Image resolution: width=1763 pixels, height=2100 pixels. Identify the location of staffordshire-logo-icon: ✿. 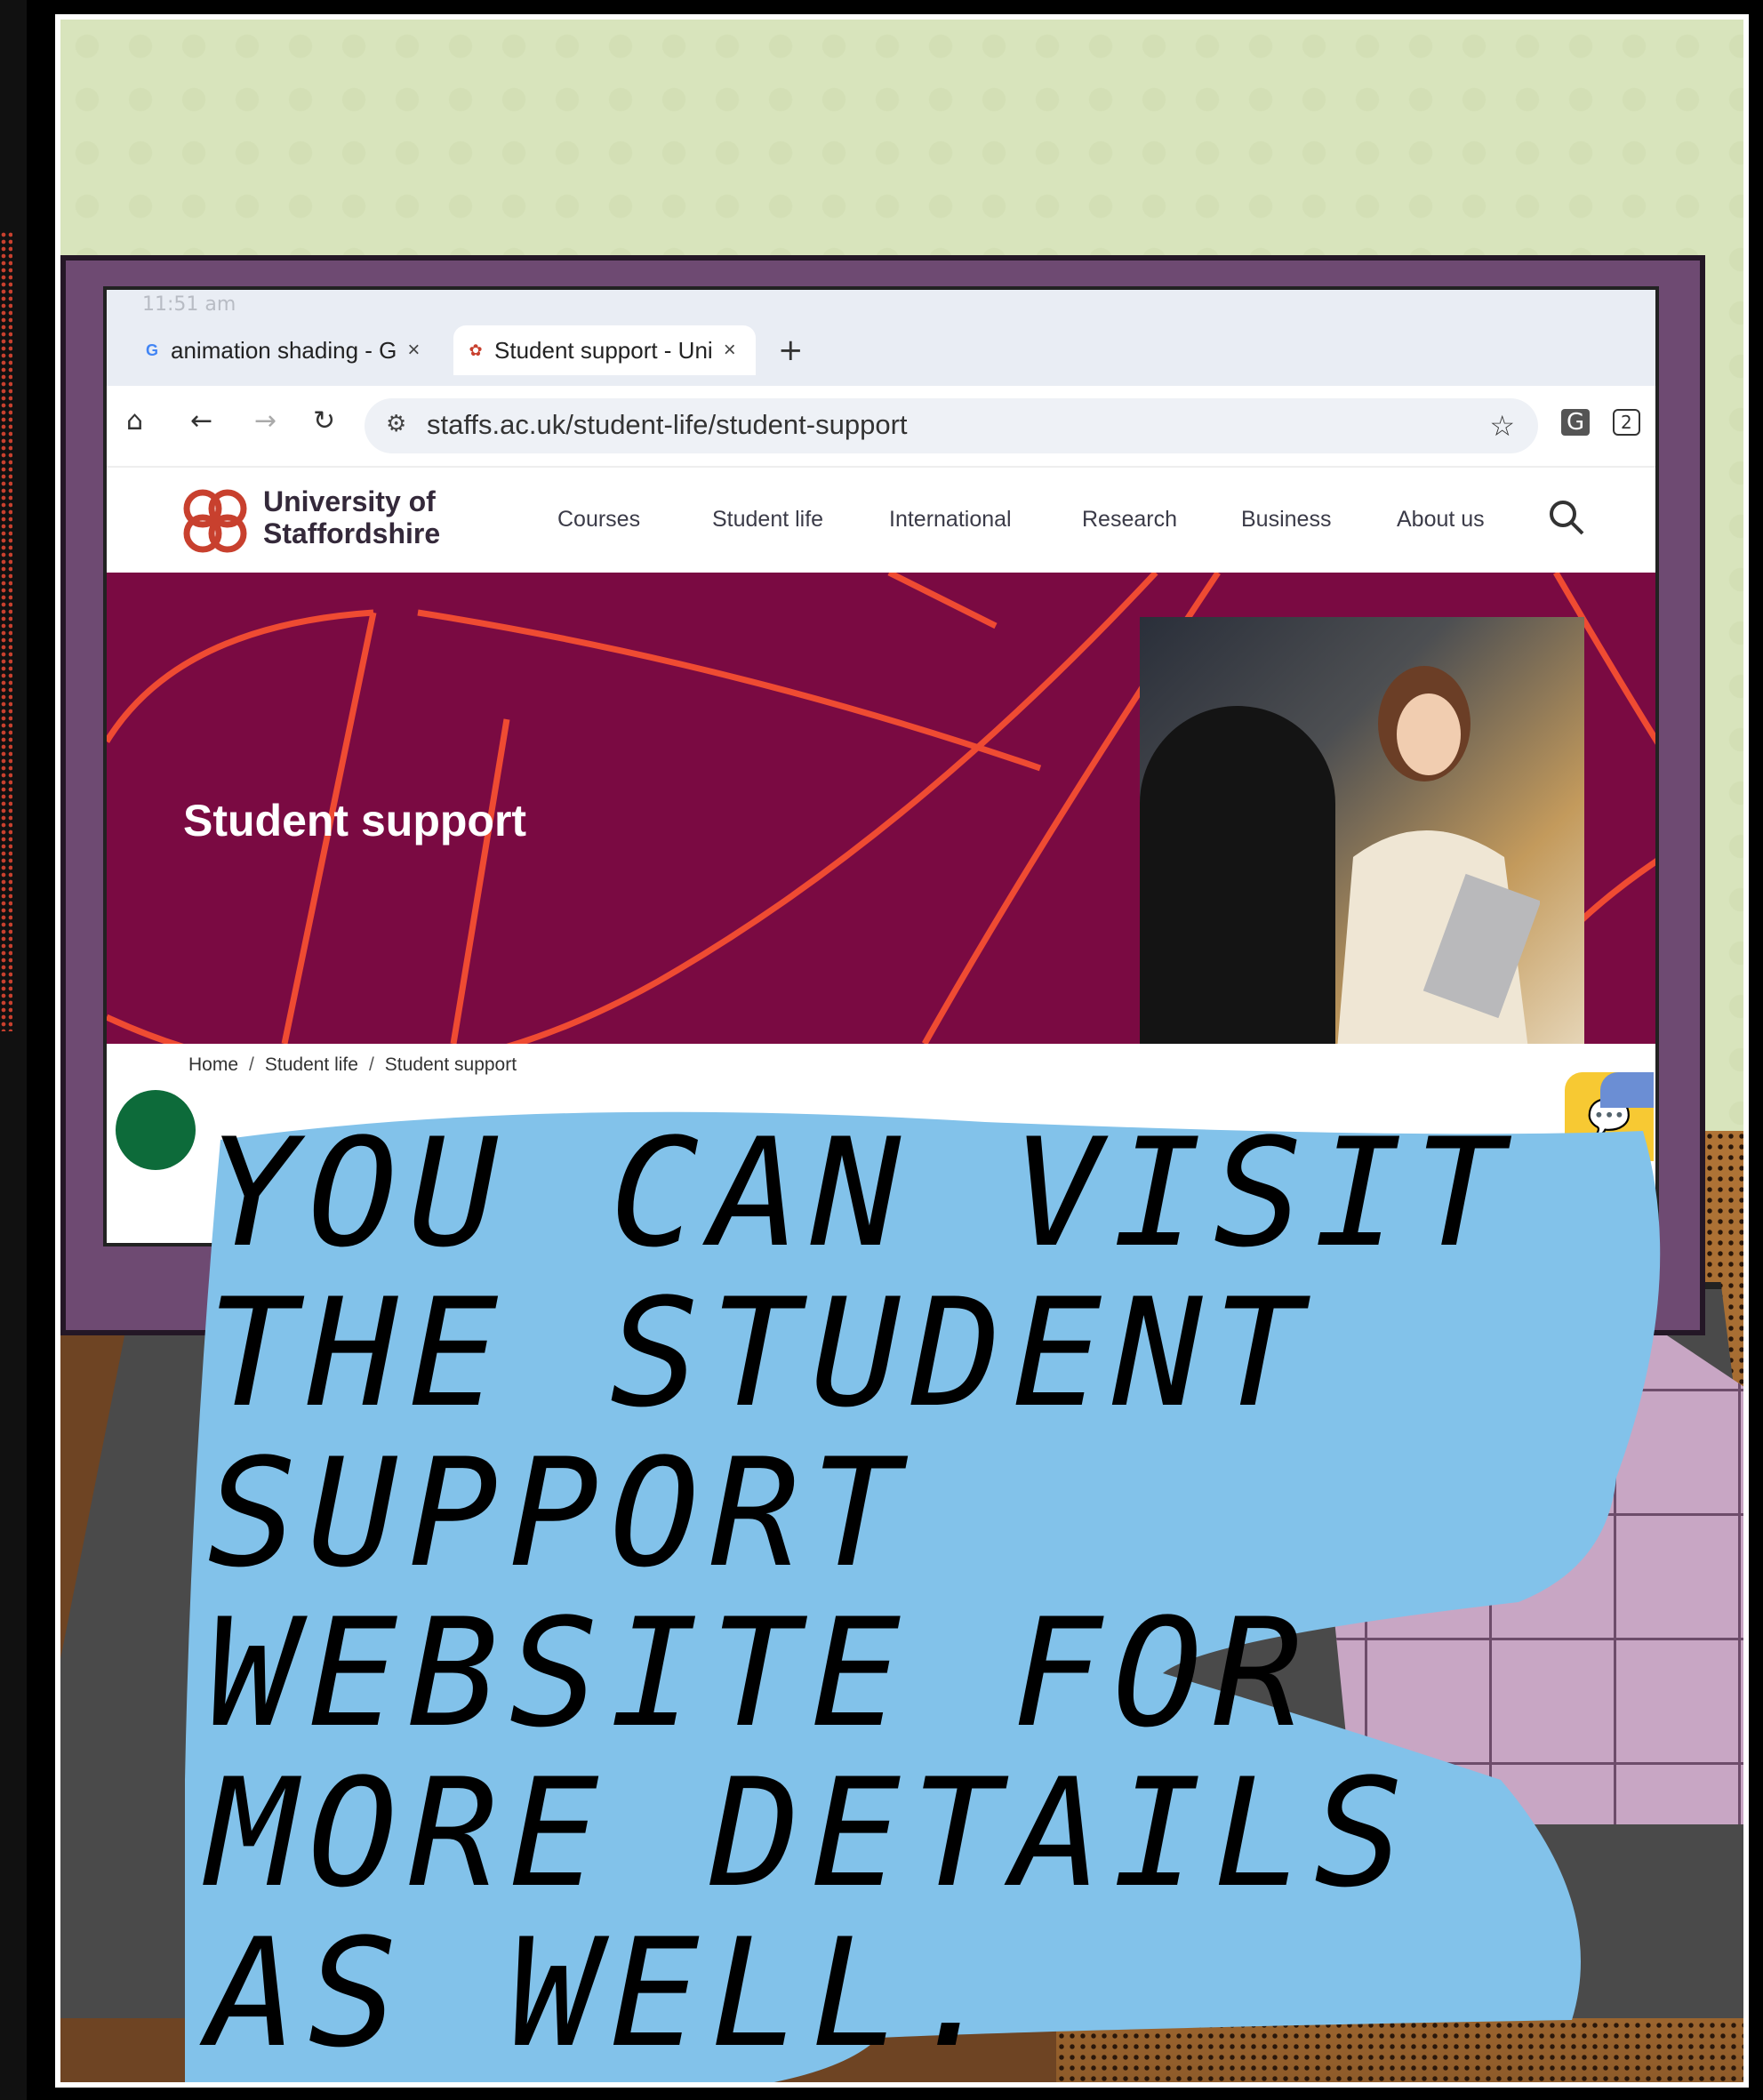
(476, 350).